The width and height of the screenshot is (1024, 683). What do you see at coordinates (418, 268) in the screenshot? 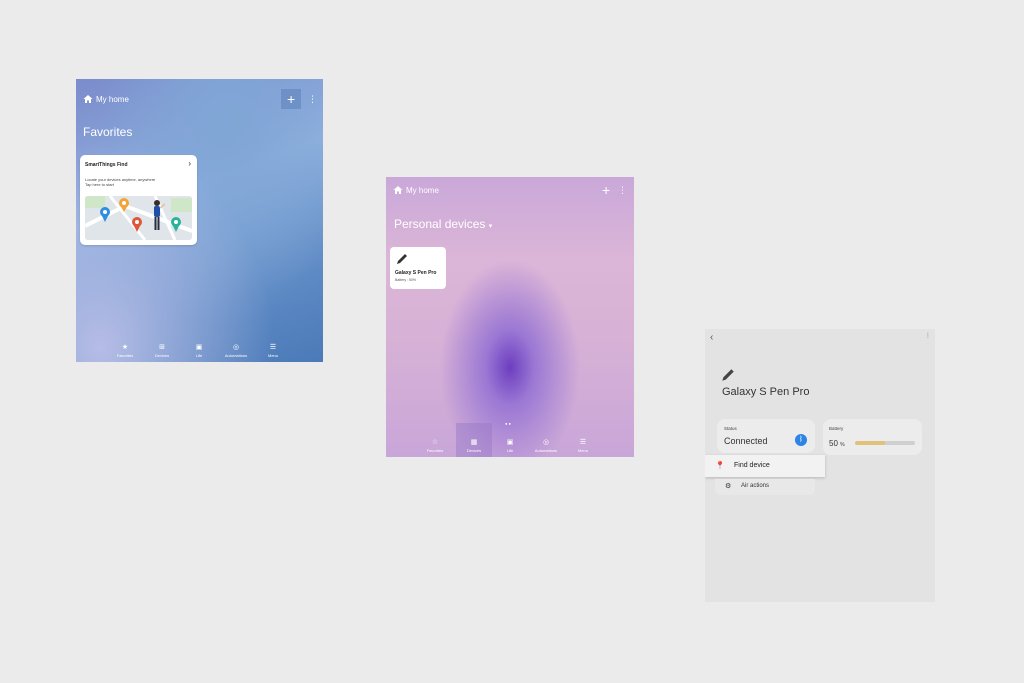
I see `device-card-s-pen: Galaxy S Pen Pro Battery : 50%` at bounding box center [418, 268].